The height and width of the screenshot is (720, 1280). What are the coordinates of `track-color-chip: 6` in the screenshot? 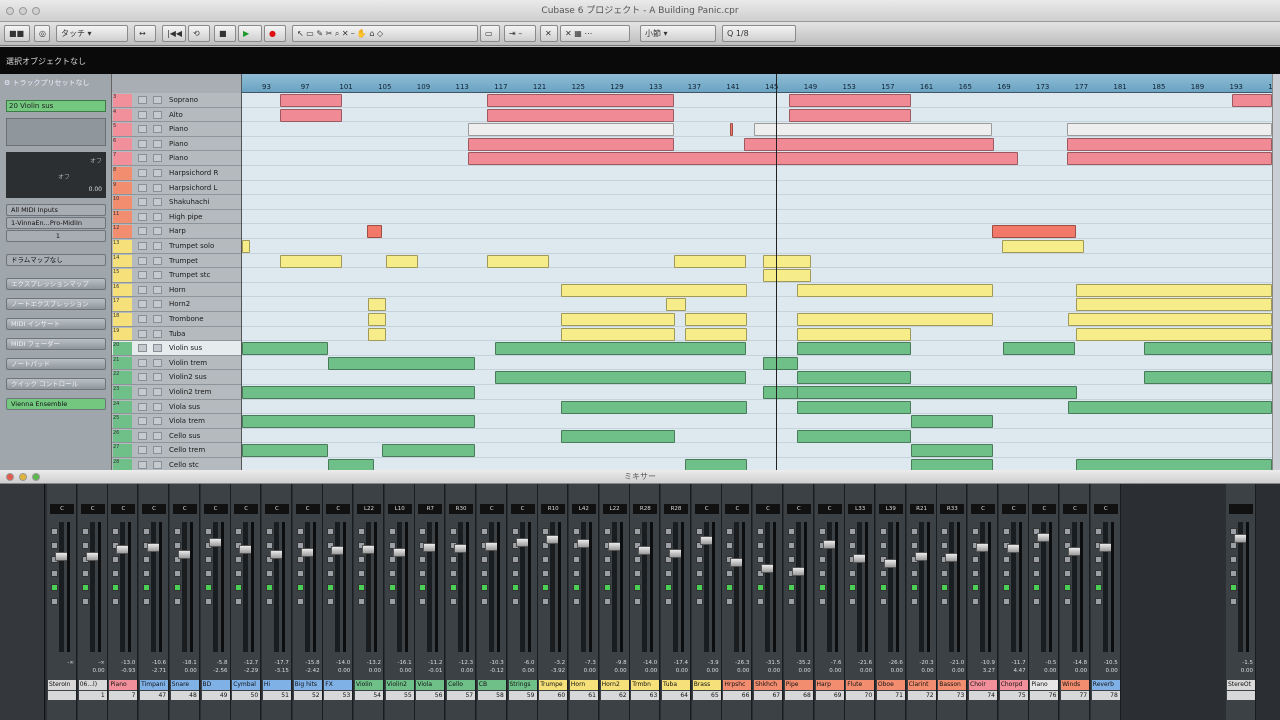 It's located at (122, 144).